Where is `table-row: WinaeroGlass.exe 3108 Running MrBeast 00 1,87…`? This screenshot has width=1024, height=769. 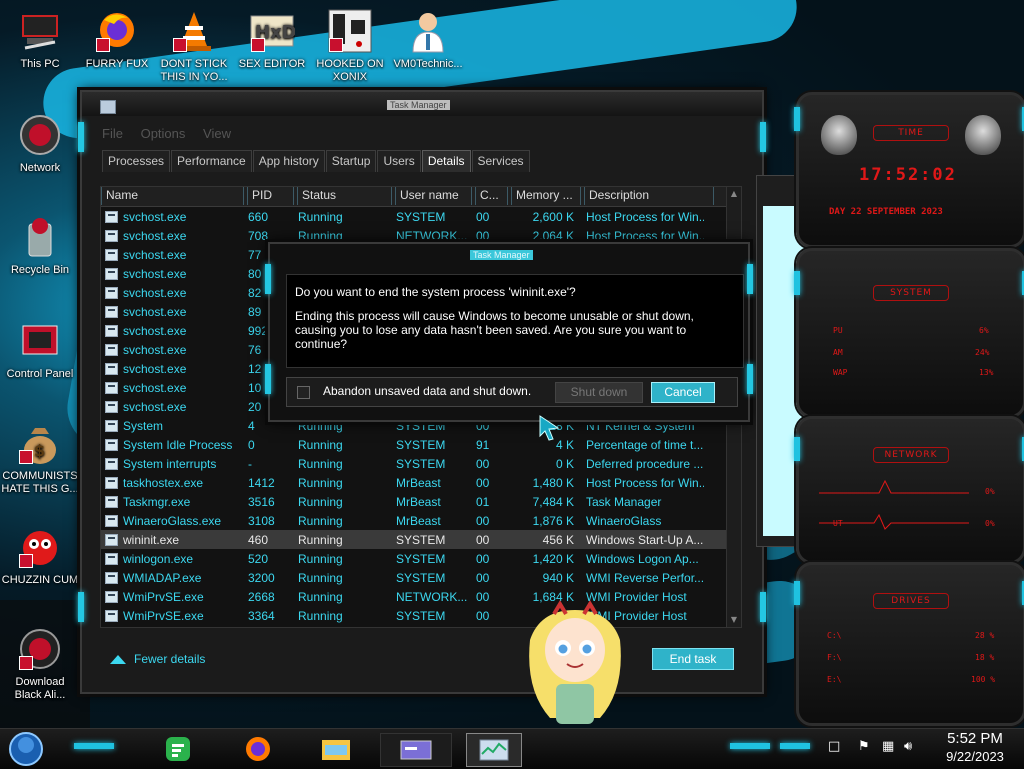 table-row: WinaeroGlass.exe 3108 Running MrBeast 00 1,87… is located at coordinates (421, 520).